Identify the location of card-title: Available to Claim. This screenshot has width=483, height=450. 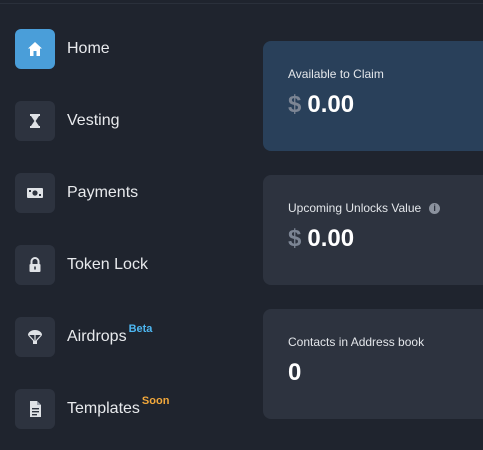
(336, 74).